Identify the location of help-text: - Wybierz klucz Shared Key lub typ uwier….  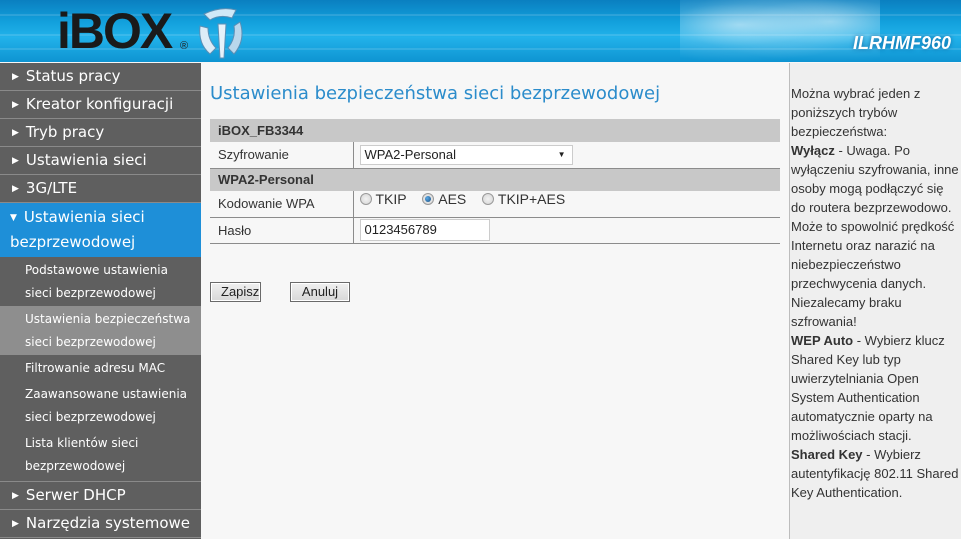
(868, 388).